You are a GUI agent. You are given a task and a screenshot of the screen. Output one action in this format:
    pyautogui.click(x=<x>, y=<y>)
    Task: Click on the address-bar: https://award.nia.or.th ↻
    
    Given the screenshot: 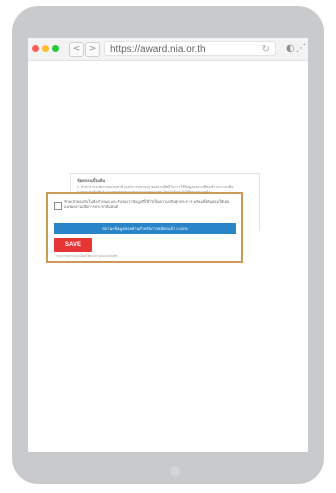 What is the action you would take?
    pyautogui.click(x=190, y=48)
    